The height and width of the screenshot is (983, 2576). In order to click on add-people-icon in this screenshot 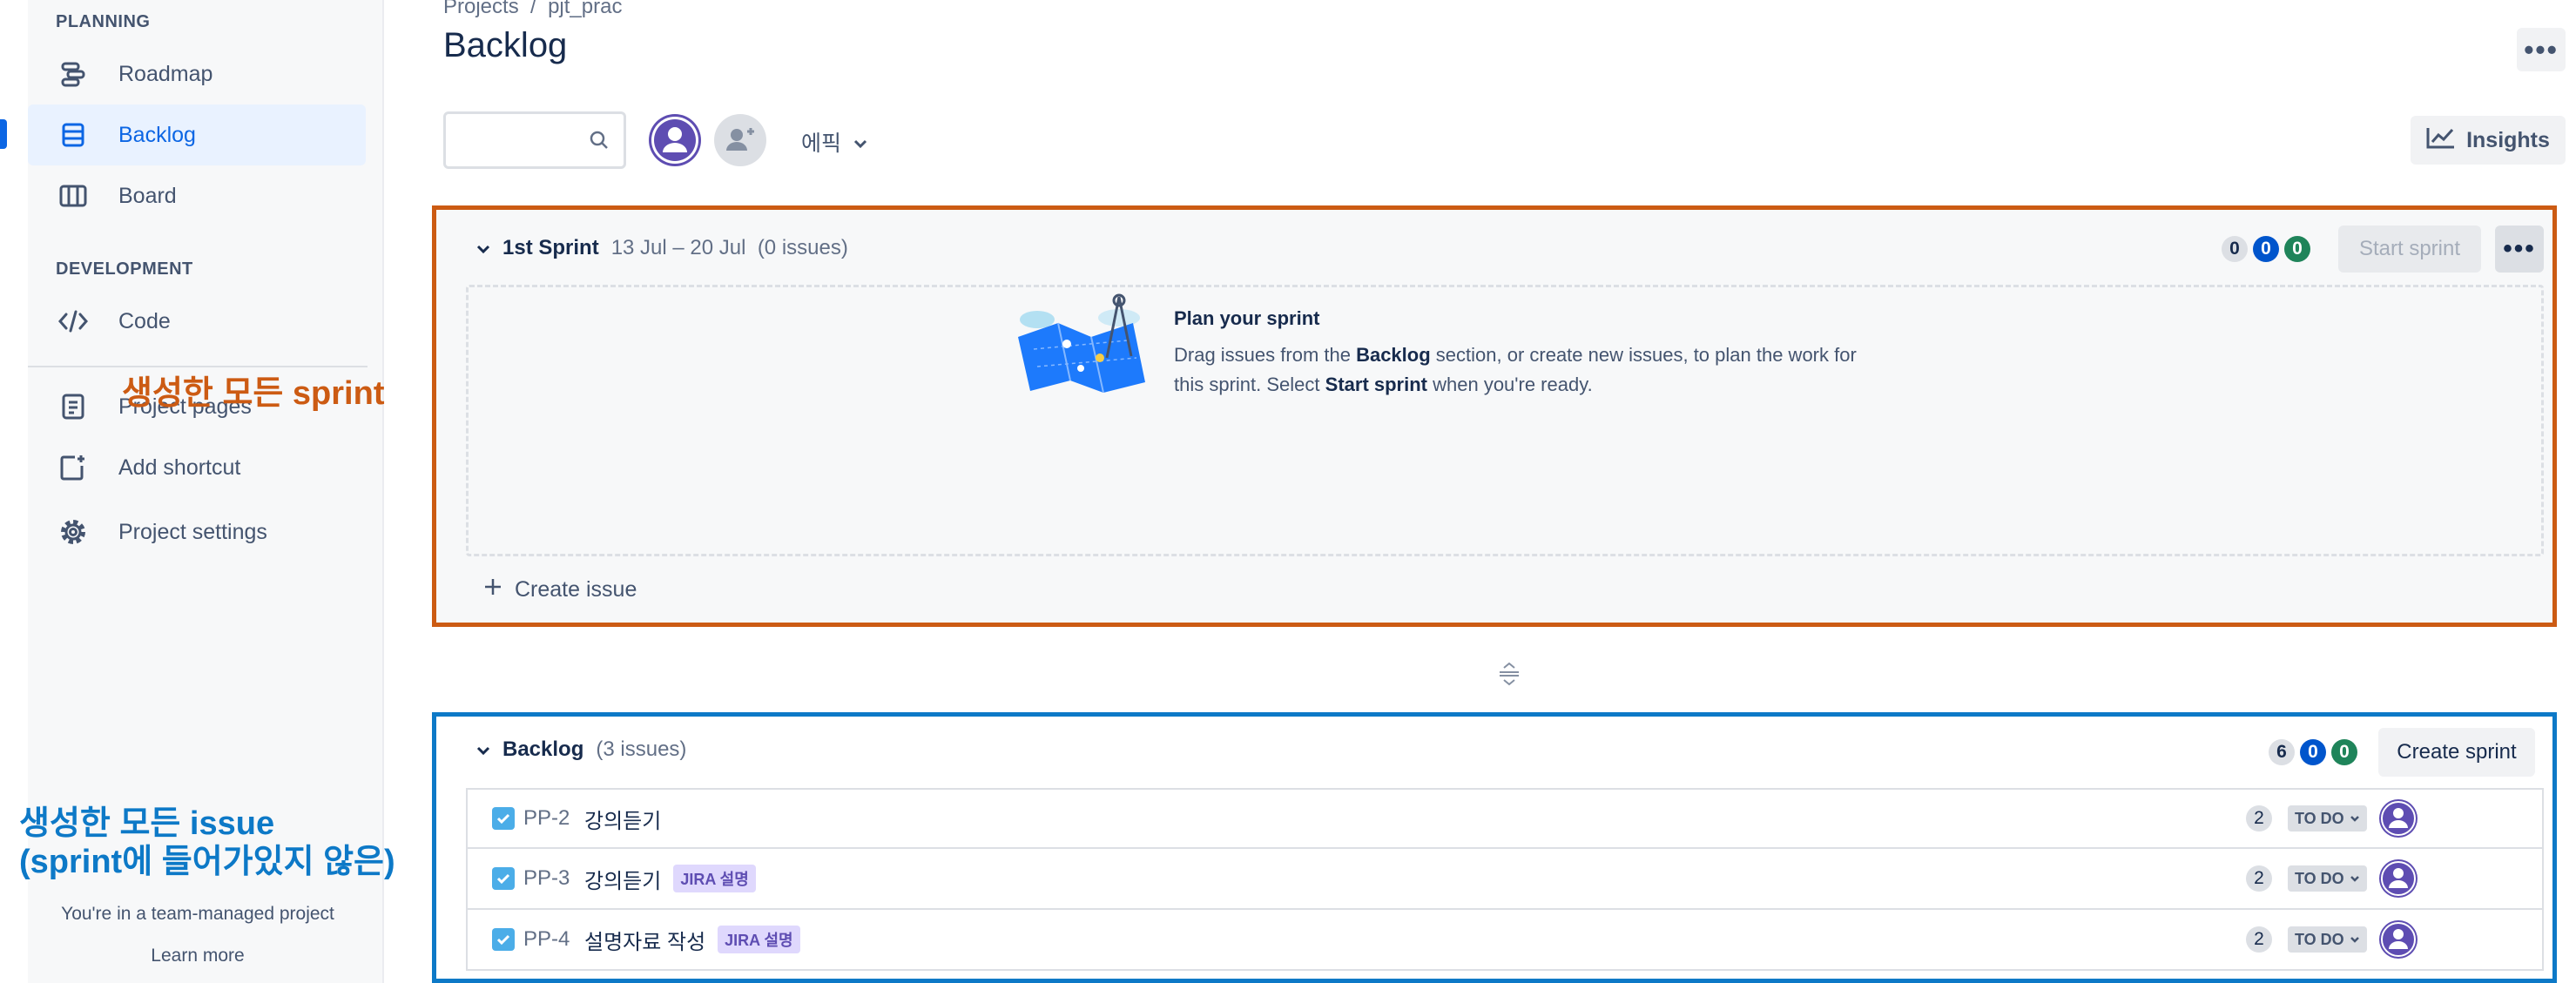, I will do `click(740, 140)`.